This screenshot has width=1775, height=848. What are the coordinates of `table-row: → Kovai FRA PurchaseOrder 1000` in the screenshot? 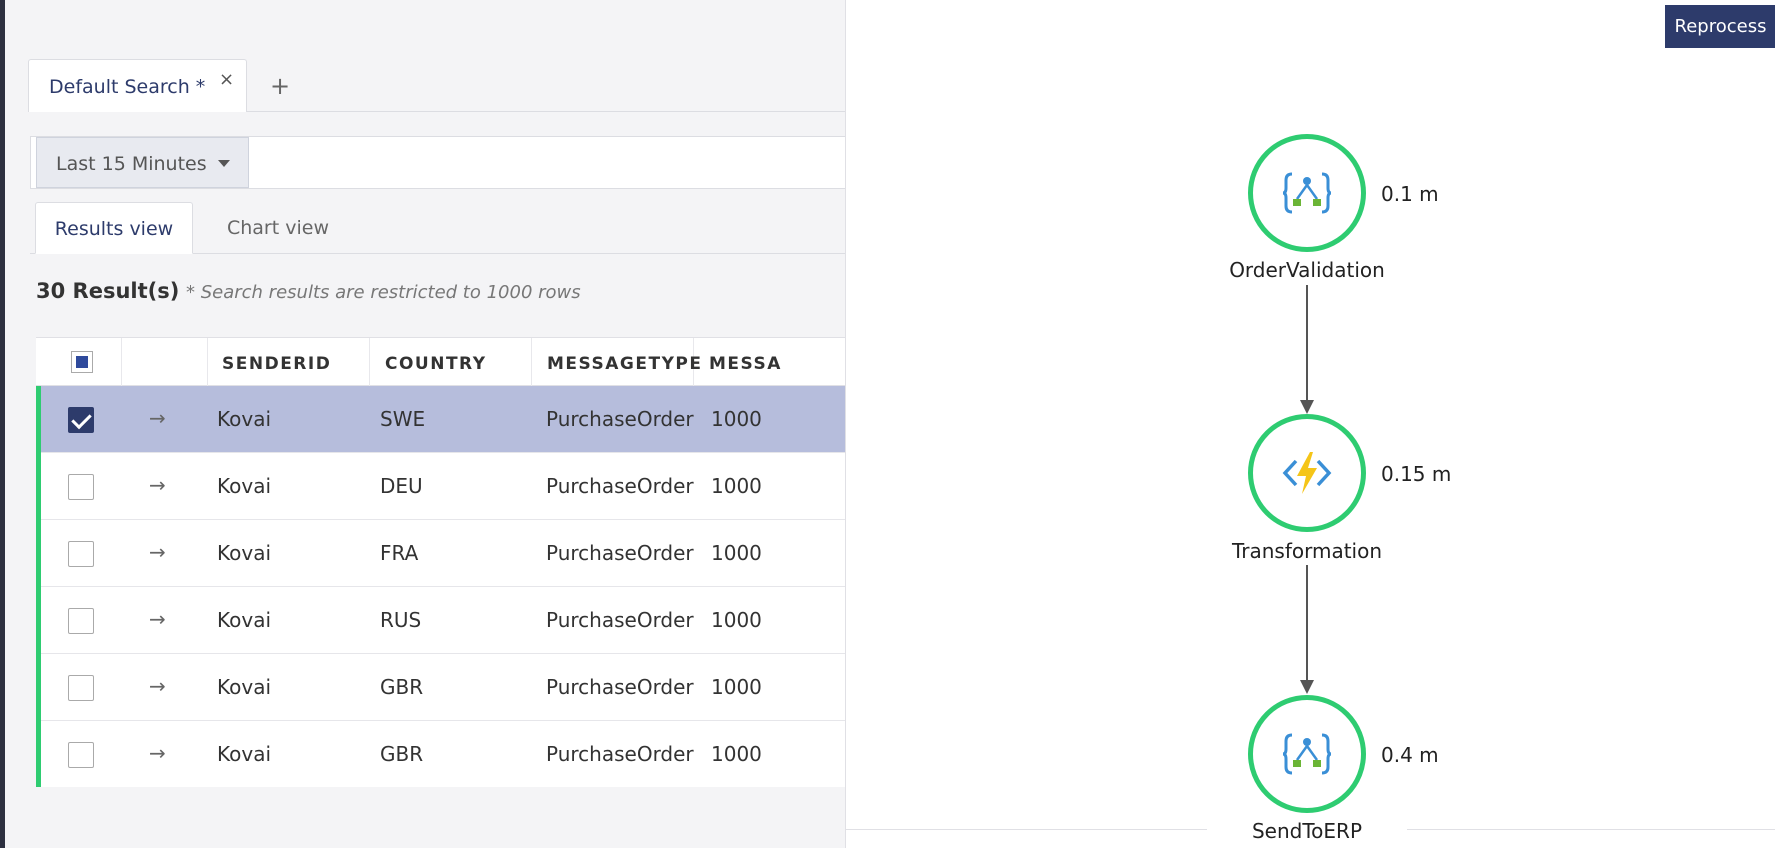 It's located at (443, 553).